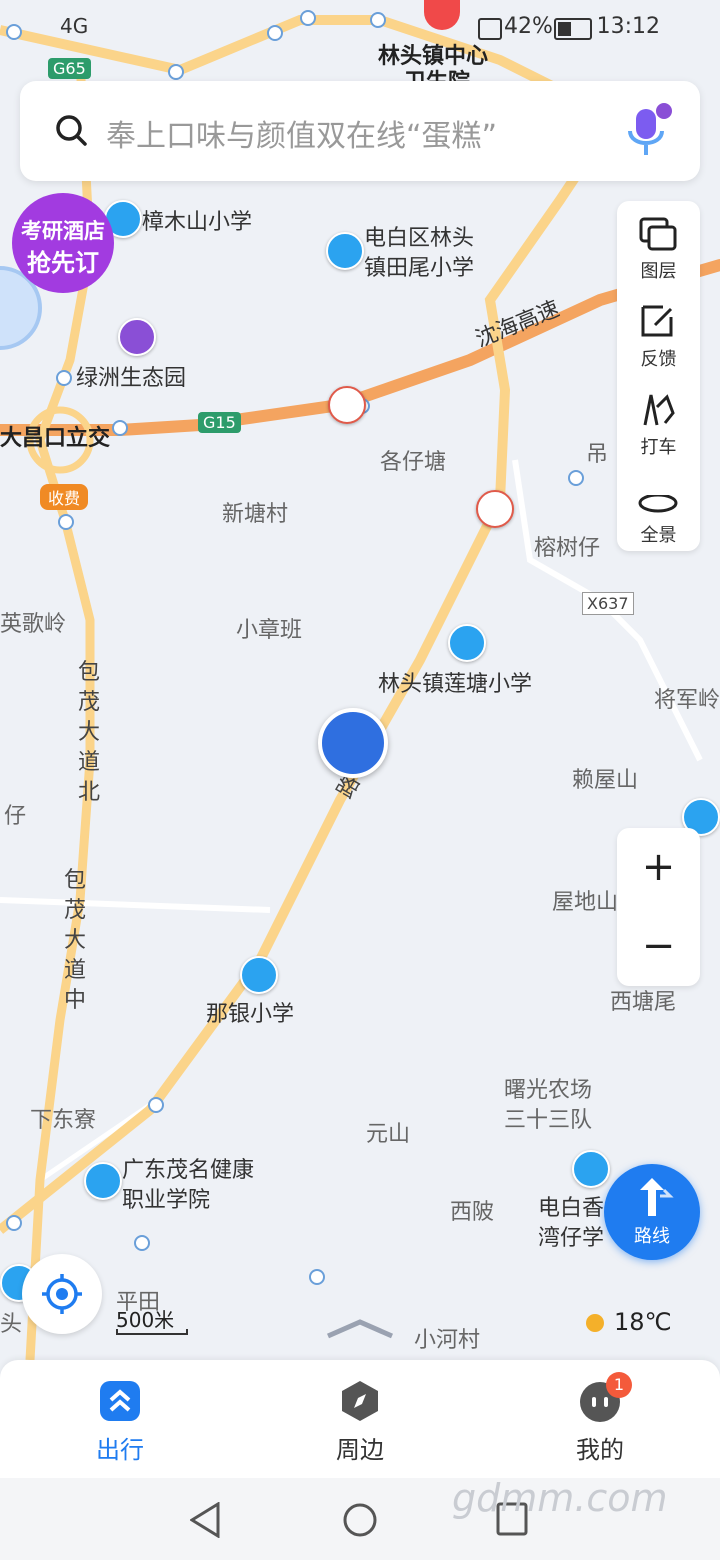 Image resolution: width=720 pixels, height=1560 pixels. I want to click on taxi-icon, so click(659, 410).